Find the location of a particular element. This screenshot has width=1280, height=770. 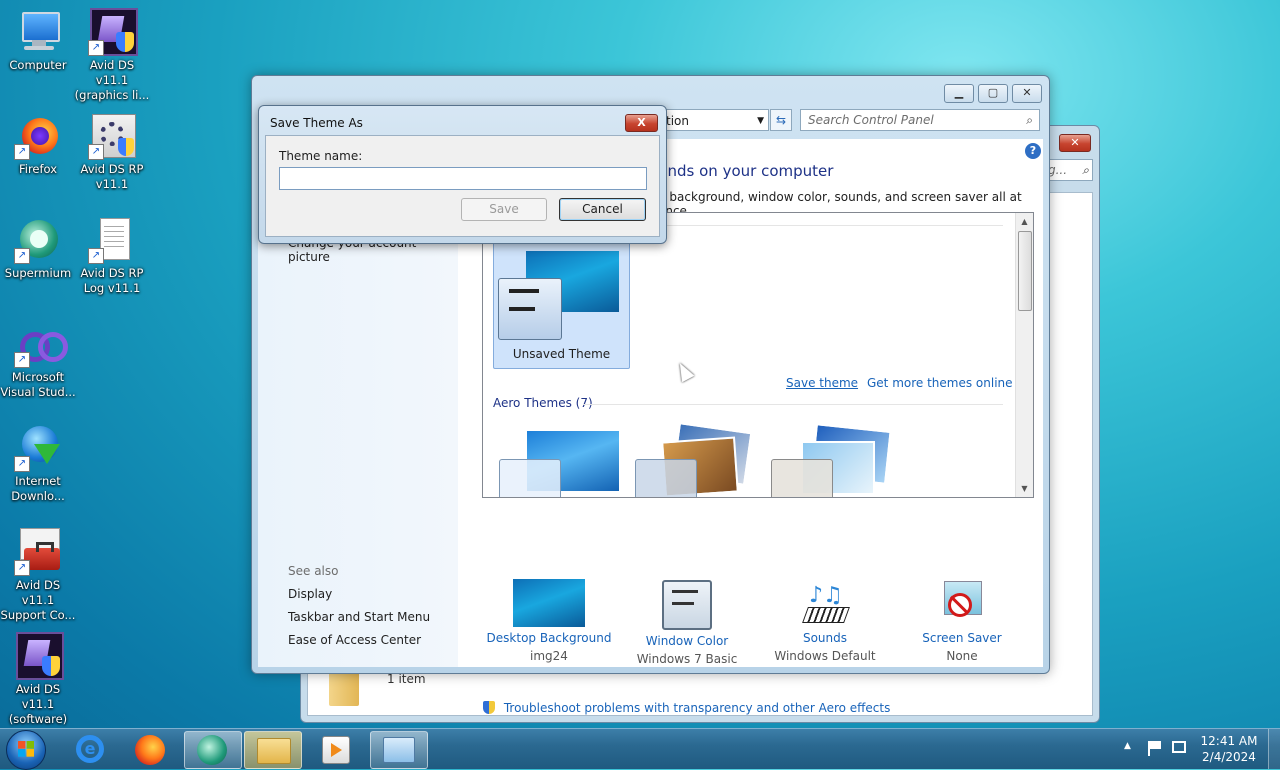

page-heading: unds on your computer is located at coordinates (746, 171).